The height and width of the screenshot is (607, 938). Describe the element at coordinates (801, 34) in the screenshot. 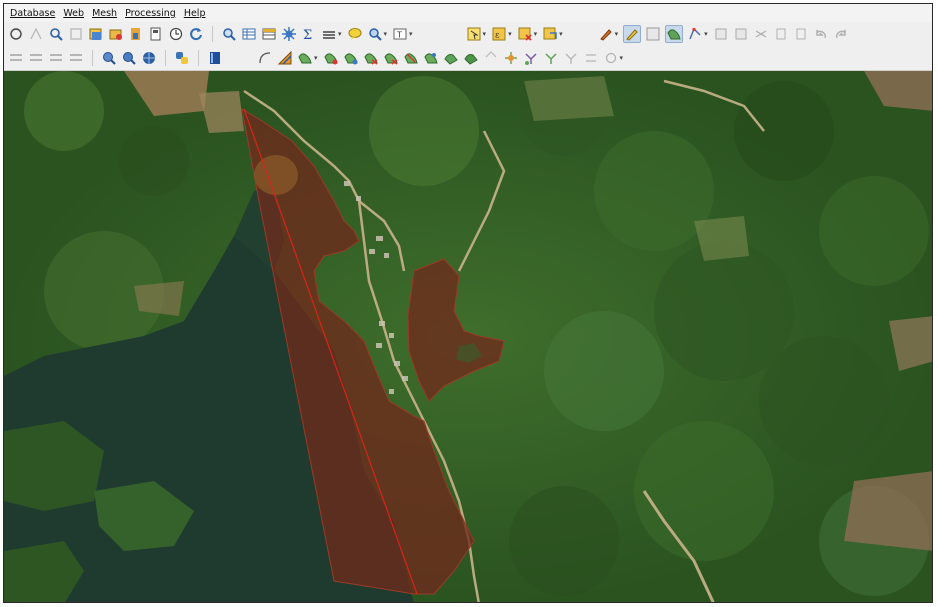

I see `clipboard-icon` at that location.